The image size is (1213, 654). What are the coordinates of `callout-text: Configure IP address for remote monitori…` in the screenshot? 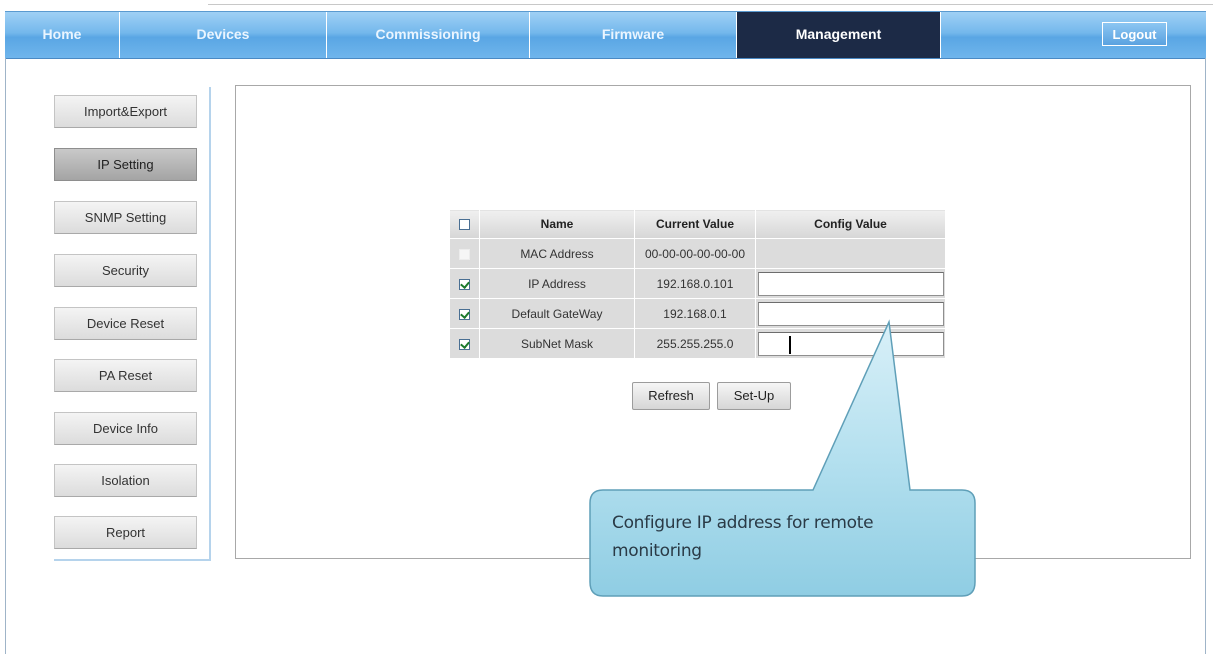 It's located at (743, 537).